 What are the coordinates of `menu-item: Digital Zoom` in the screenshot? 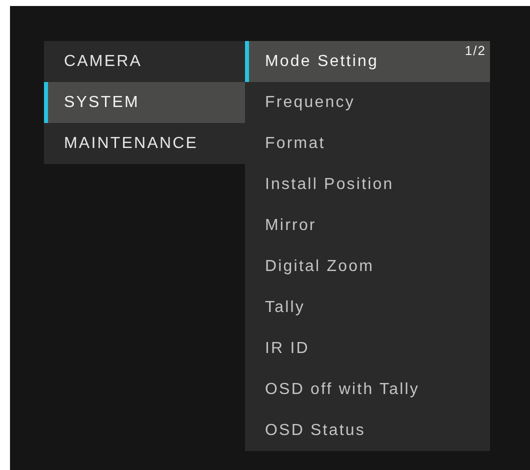 It's located at (367, 266).